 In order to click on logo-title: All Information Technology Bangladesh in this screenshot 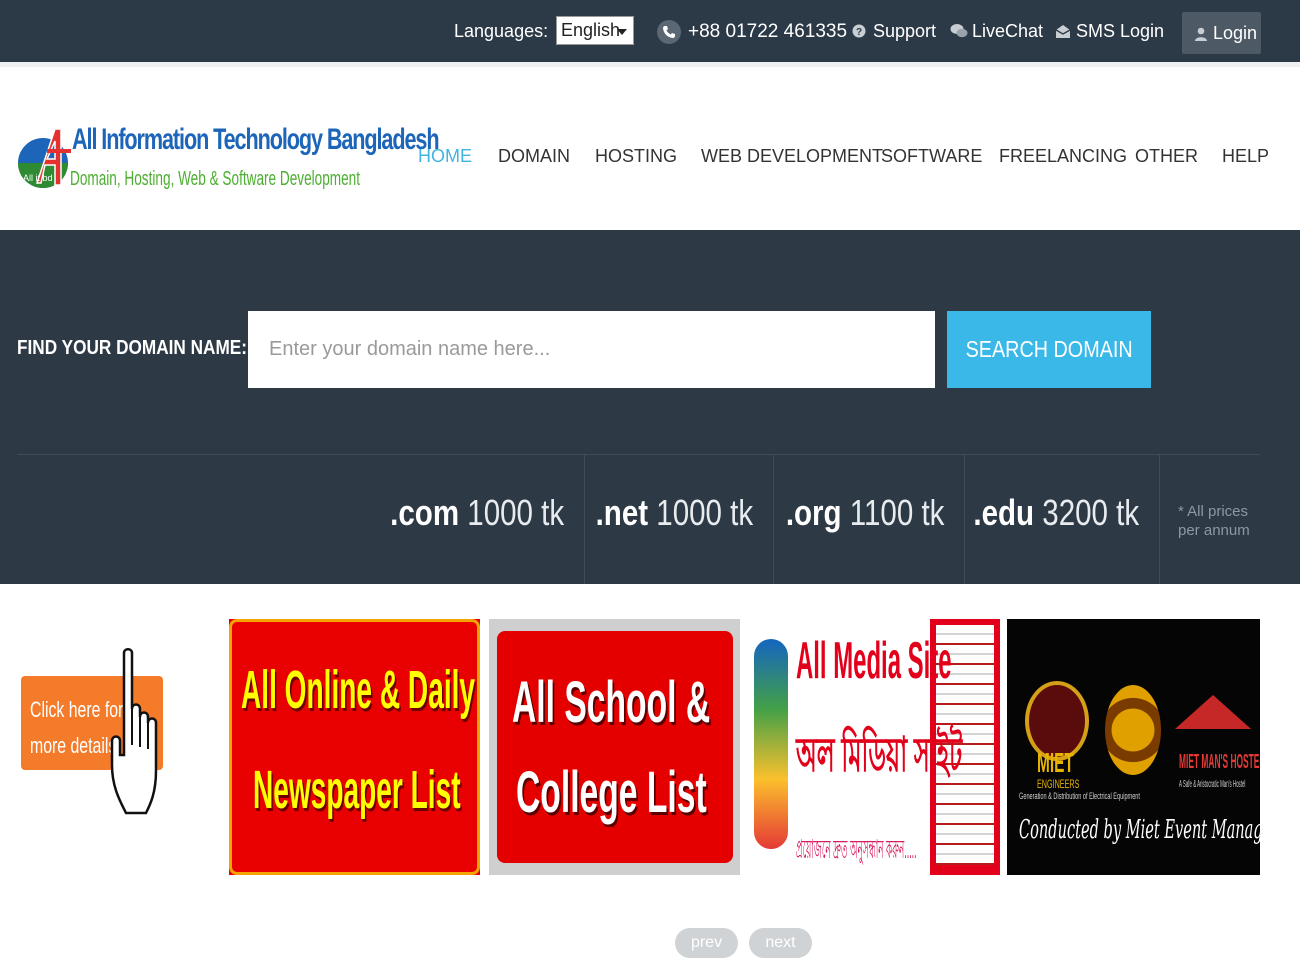, I will do `click(256, 140)`.